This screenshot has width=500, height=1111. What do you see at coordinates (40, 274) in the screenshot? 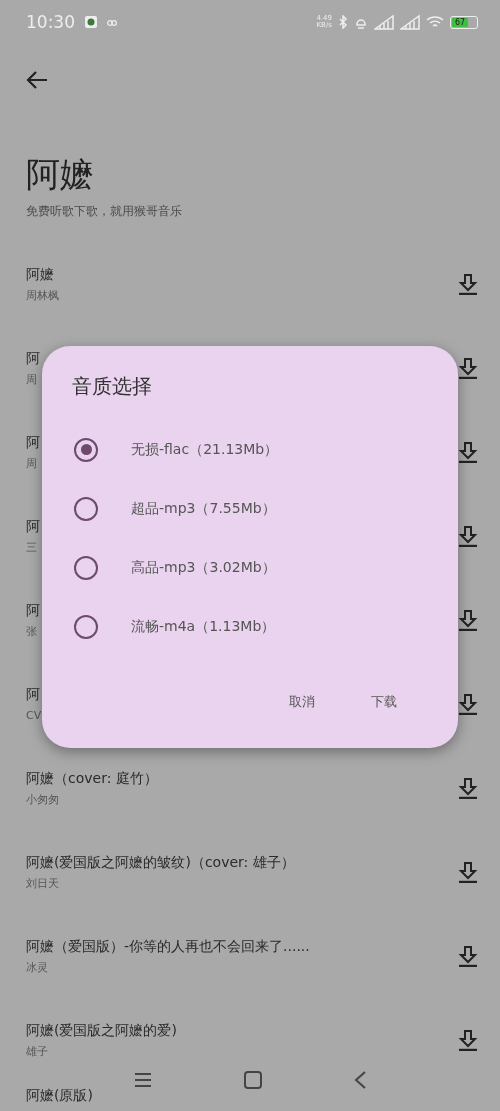
I see `song-title: 阿嬷` at bounding box center [40, 274].